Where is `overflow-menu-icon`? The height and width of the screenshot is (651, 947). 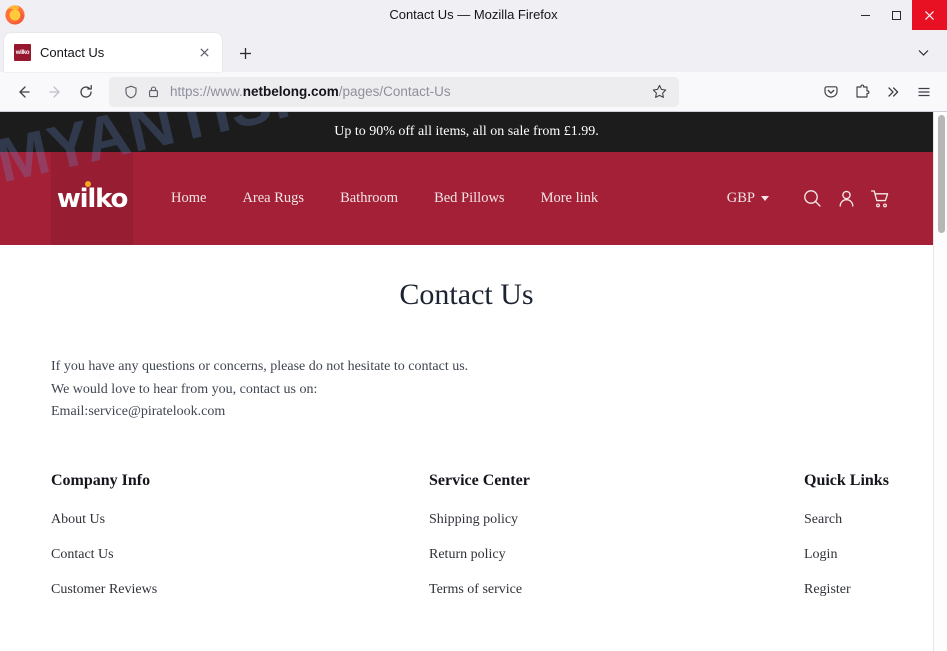
overflow-menu-icon is located at coordinates (892, 91).